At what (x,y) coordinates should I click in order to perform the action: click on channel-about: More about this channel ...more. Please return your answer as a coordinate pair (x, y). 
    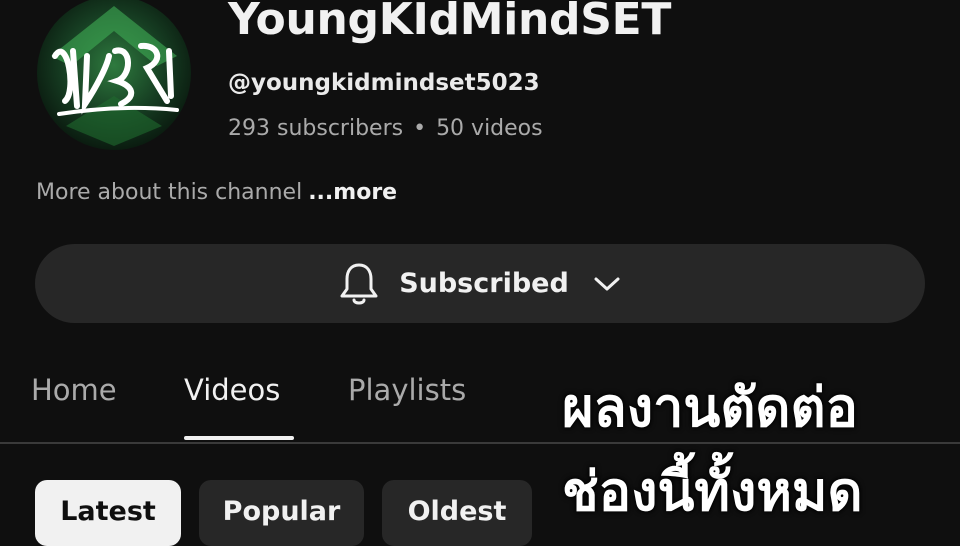
    Looking at the image, I should click on (216, 192).